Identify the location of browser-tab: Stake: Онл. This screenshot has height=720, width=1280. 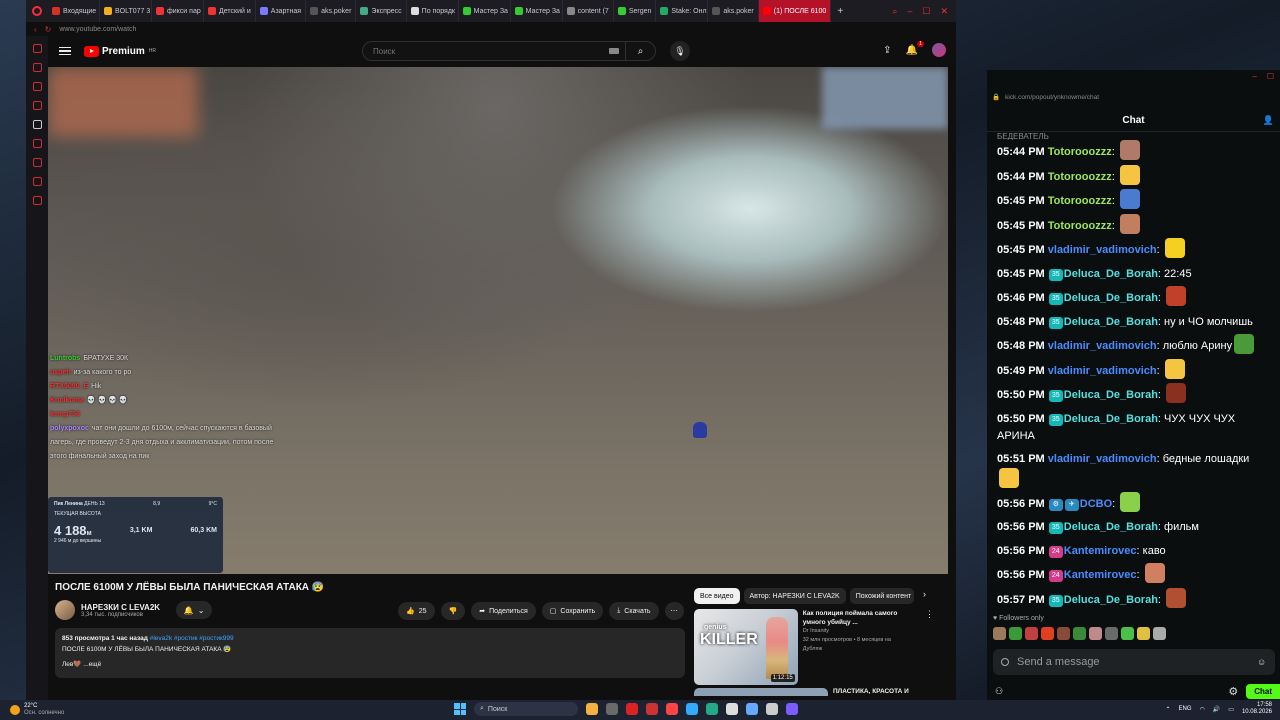
(682, 11).